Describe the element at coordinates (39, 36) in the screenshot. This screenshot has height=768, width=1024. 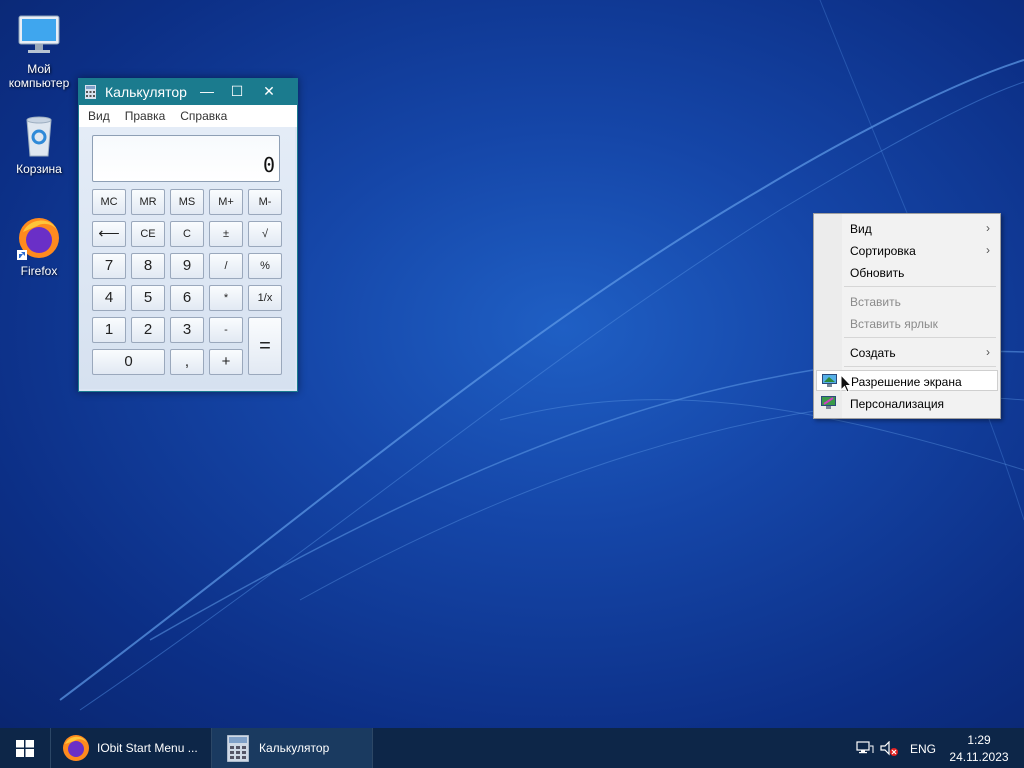
I see `computer-icon` at that location.